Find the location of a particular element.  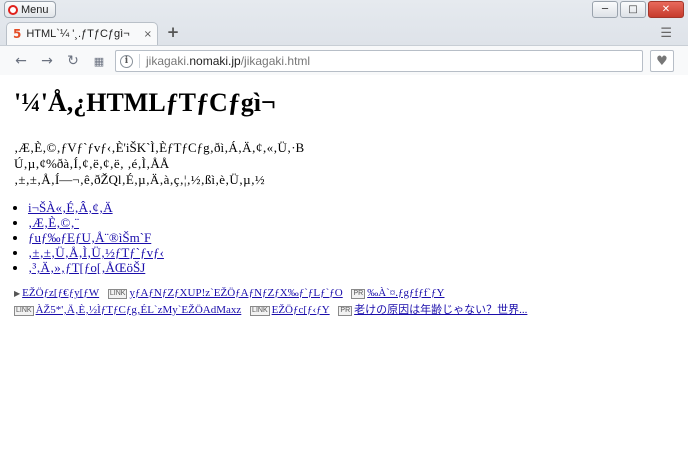

ad-link: ÀŽ5*'‚Ä‚È‚½ÌƒTƒCƒg‚ÉL`zMy`EŽÖAdMaxz is located at coordinates (139, 310).